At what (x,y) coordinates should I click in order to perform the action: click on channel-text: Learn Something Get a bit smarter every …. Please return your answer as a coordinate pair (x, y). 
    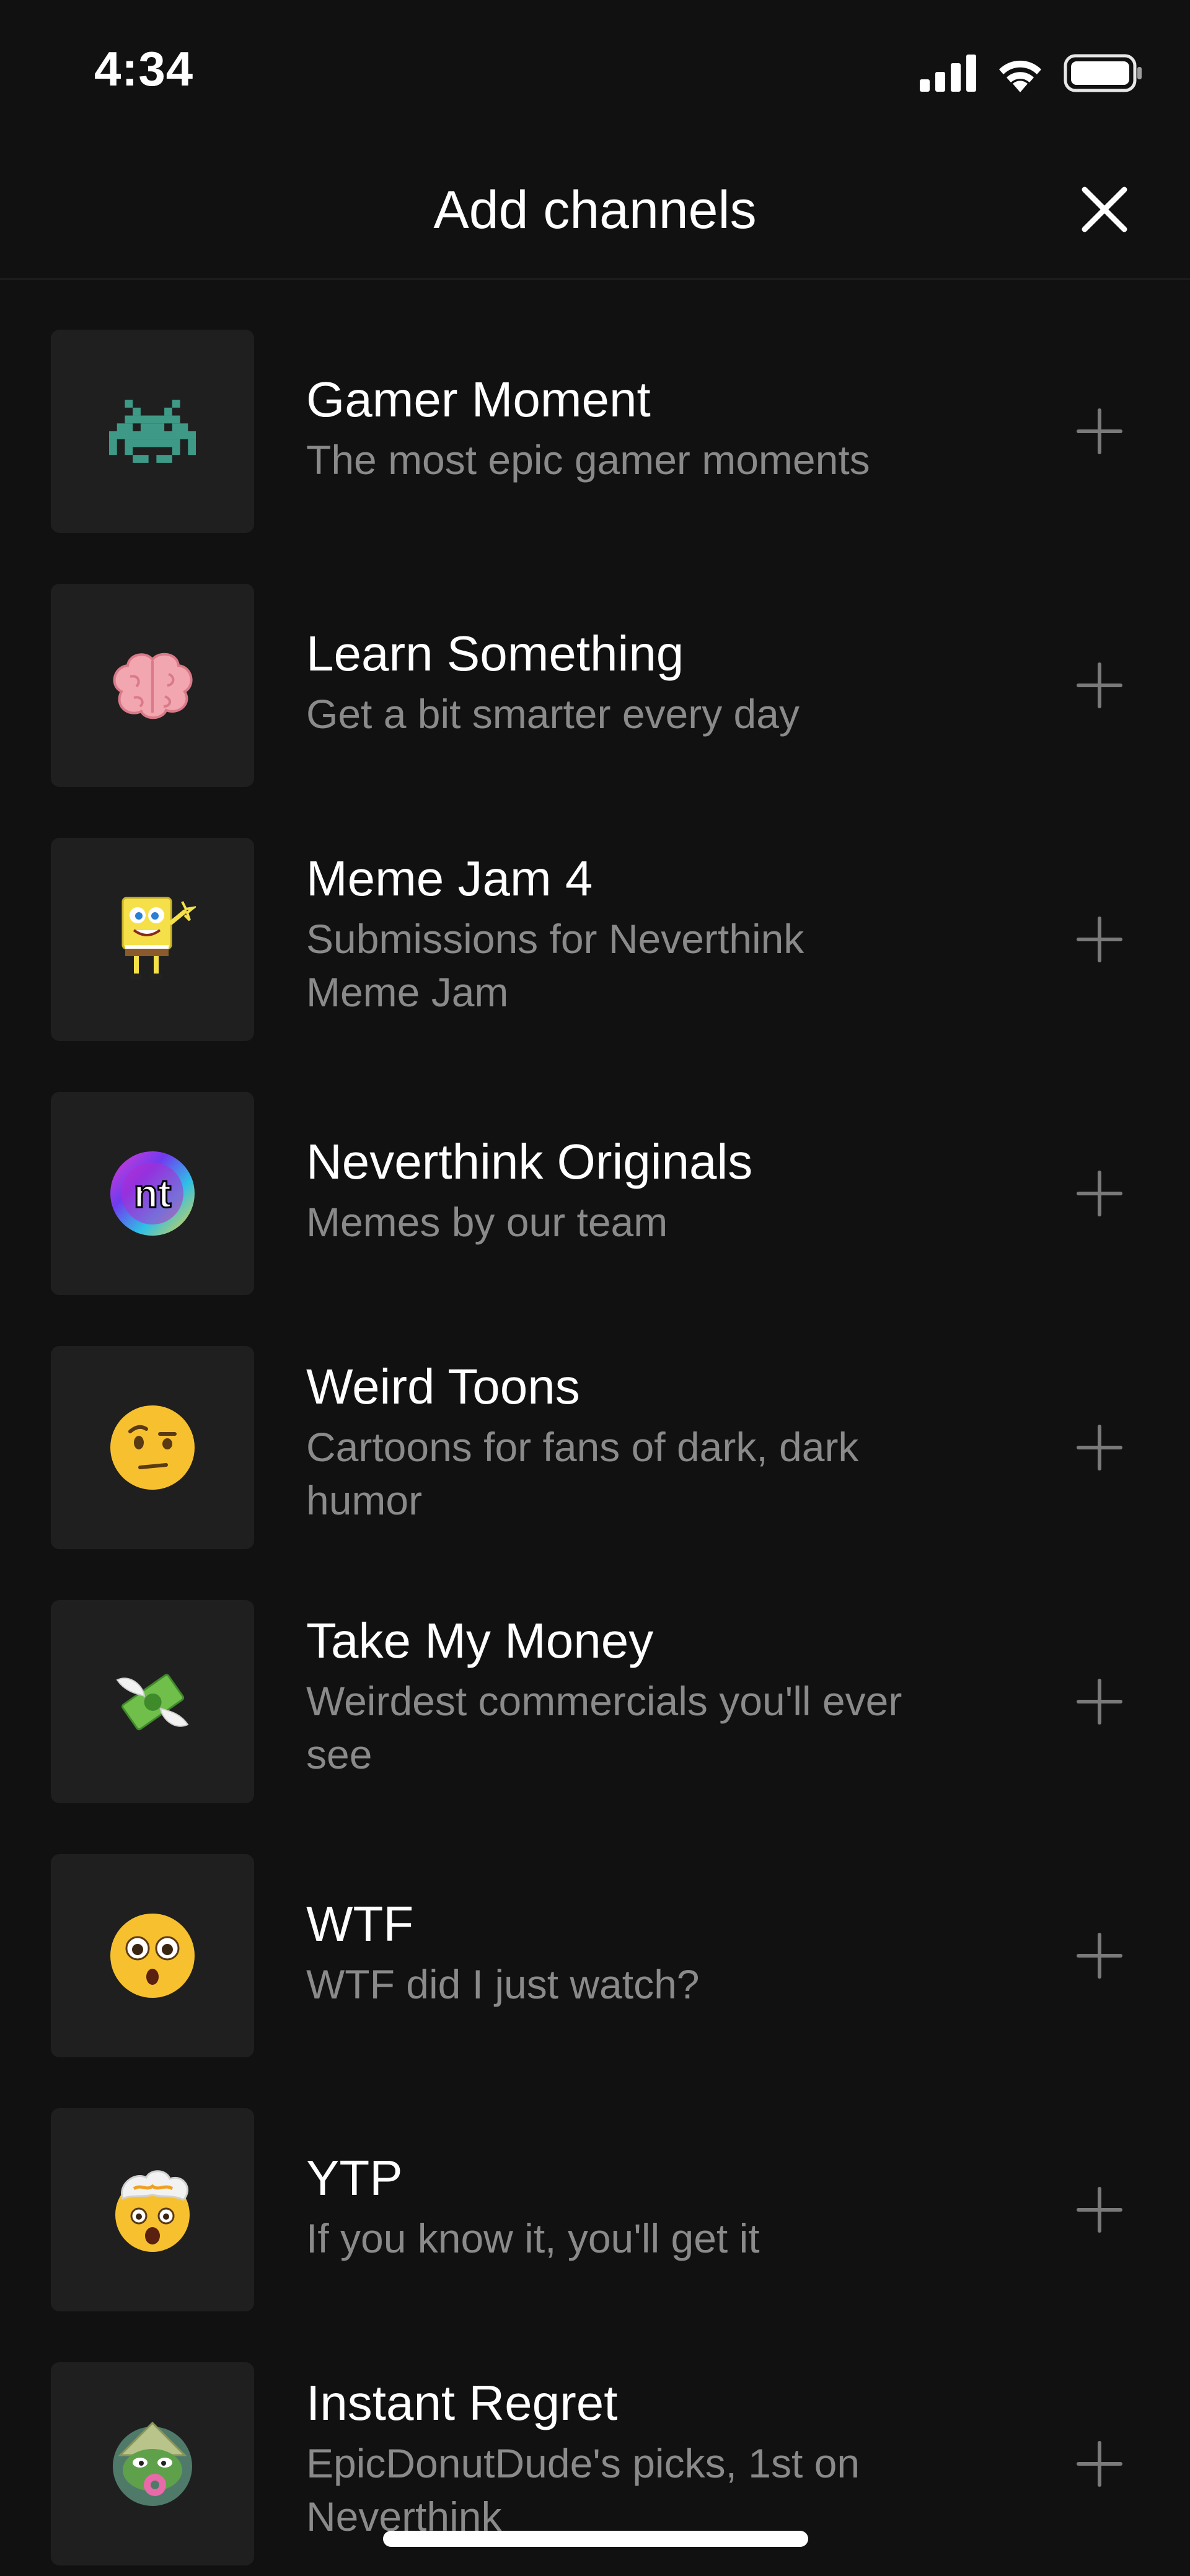
    Looking at the image, I should click on (647, 682).